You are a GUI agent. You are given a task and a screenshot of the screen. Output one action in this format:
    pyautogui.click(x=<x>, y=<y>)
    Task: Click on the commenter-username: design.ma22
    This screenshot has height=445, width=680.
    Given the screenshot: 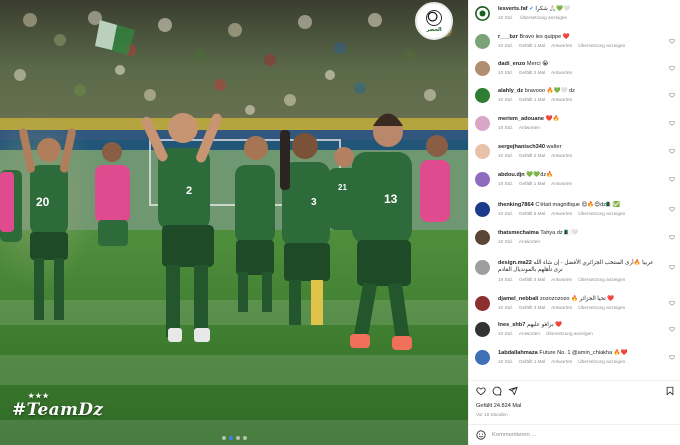 What is the action you would take?
    pyautogui.click(x=515, y=263)
    